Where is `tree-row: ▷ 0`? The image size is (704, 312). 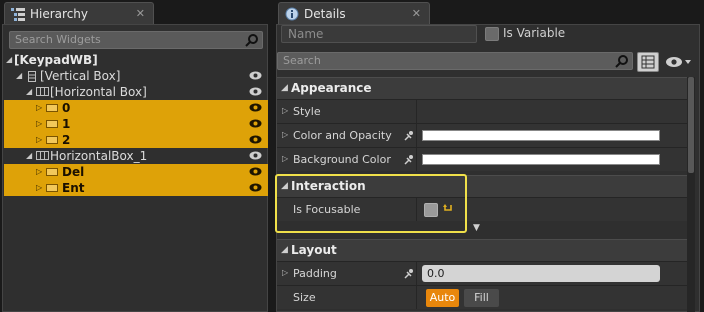 tree-row: ▷ 0 is located at coordinates (136, 108).